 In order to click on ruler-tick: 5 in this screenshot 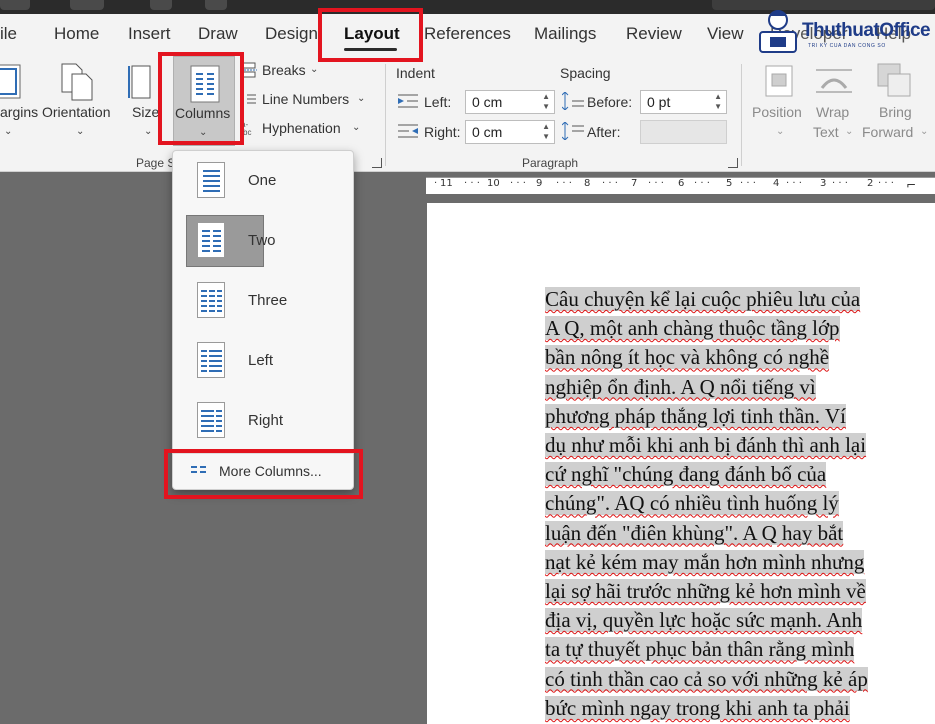, I will do `click(729, 183)`.